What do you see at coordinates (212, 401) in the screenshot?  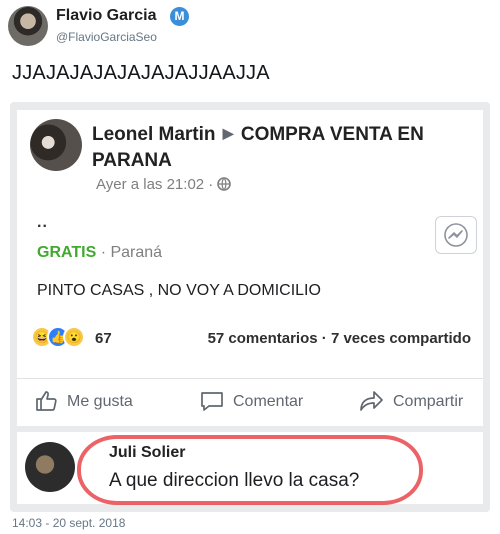 I see `comment-icon` at bounding box center [212, 401].